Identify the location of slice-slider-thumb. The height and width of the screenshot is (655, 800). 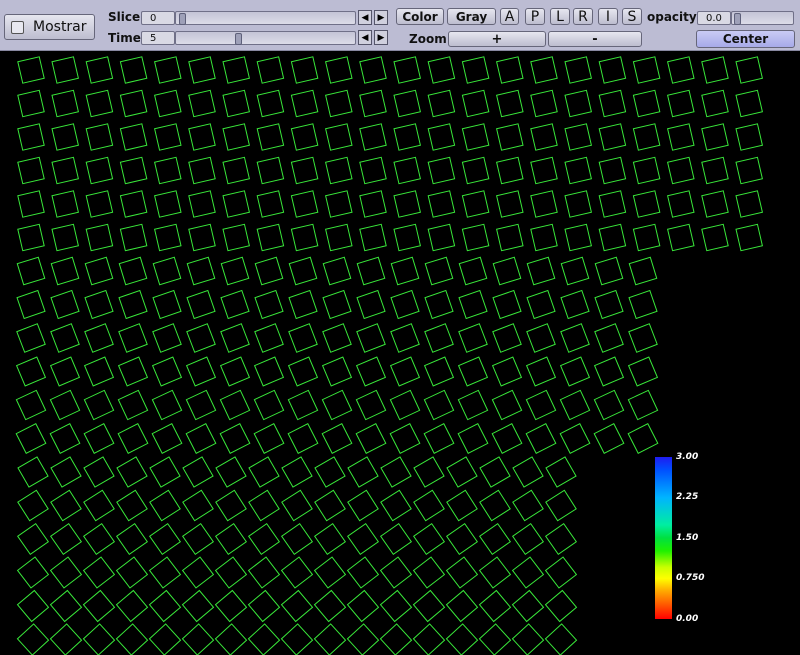
(182, 19).